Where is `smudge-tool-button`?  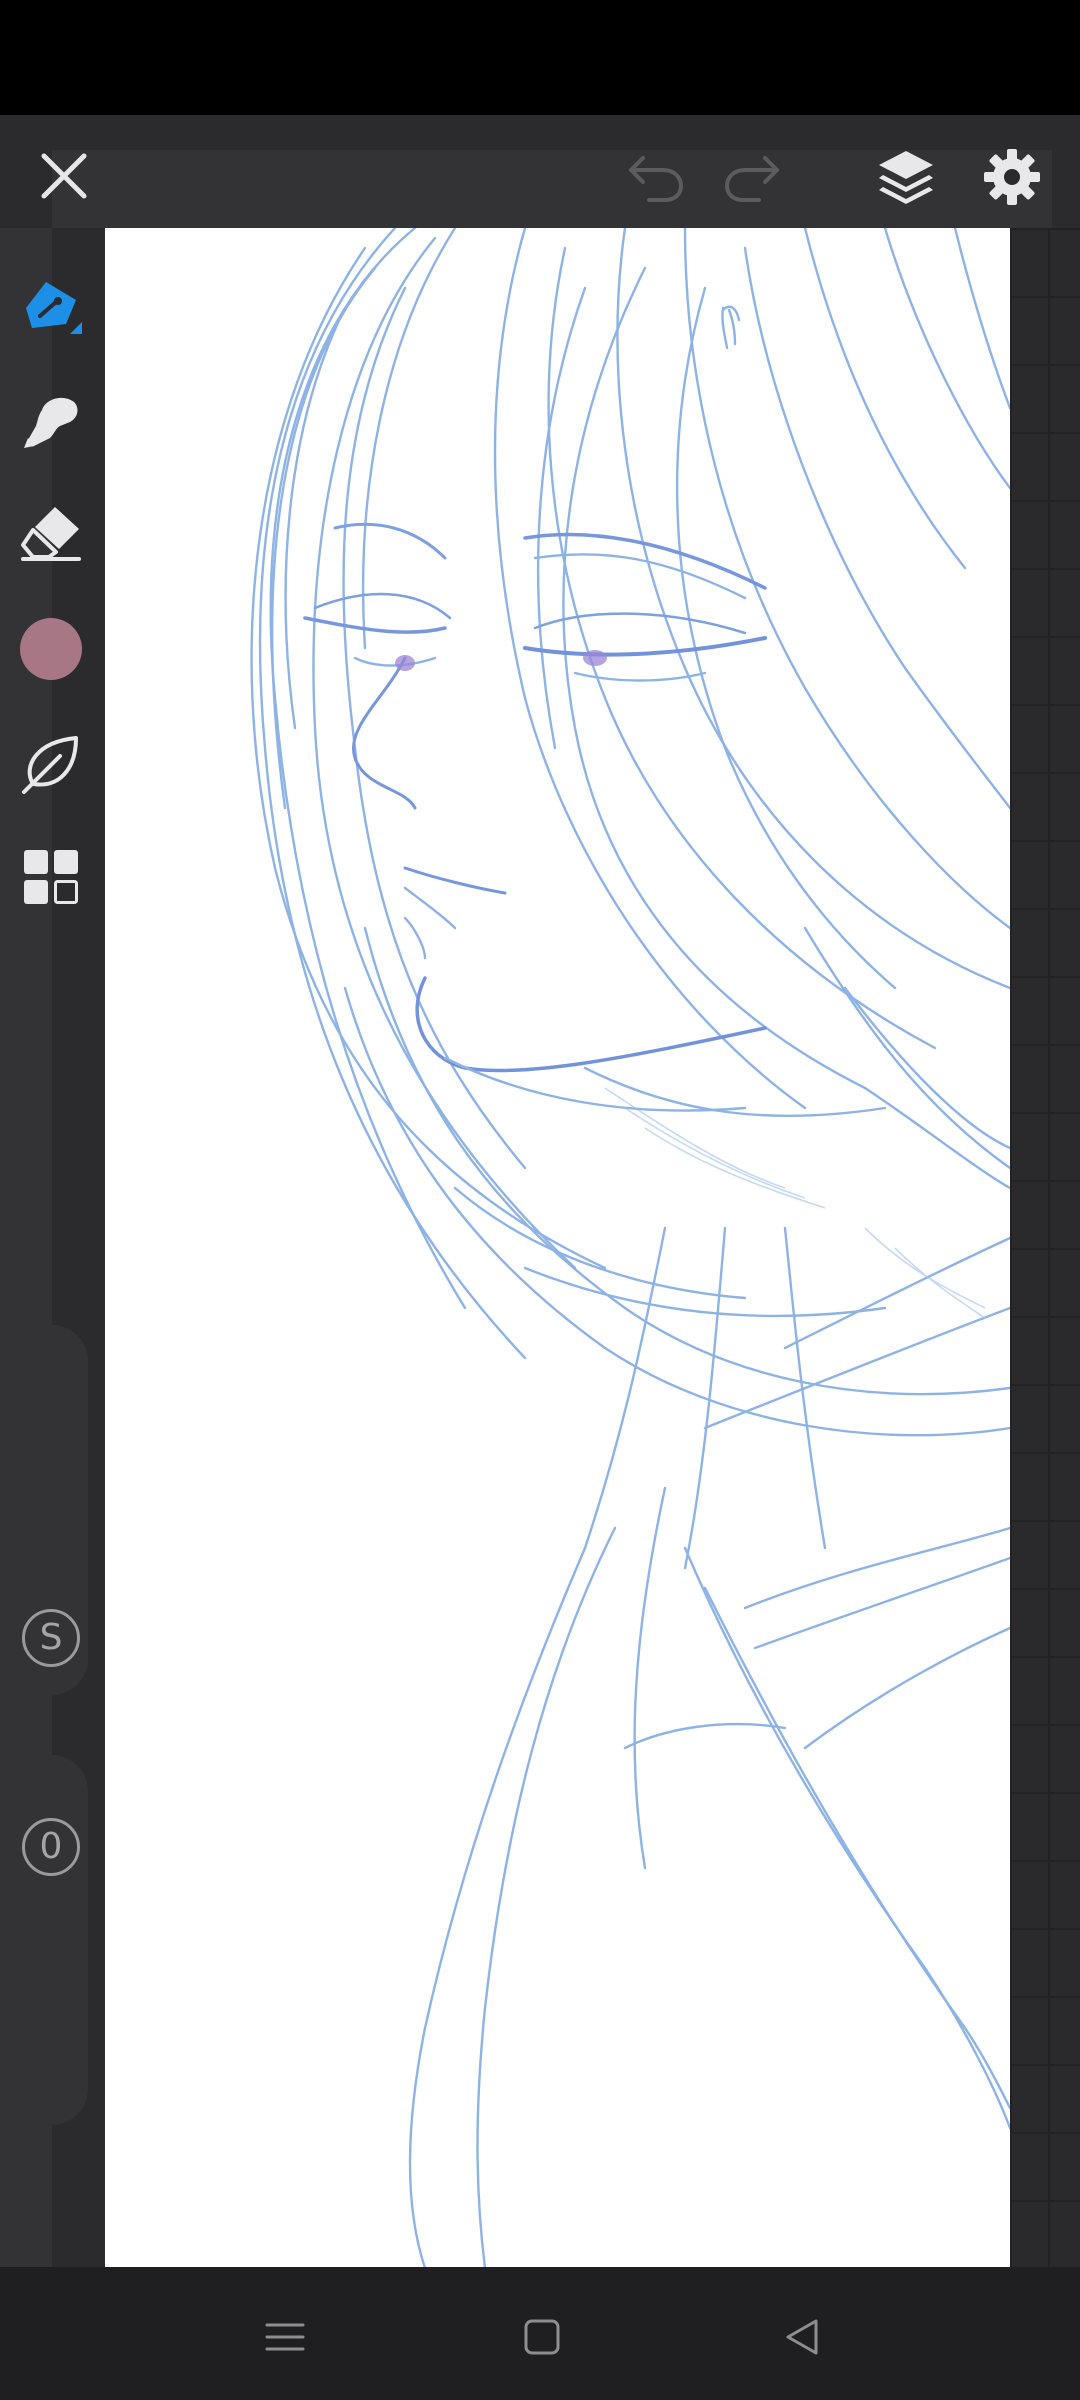 smudge-tool-button is located at coordinates (51, 419).